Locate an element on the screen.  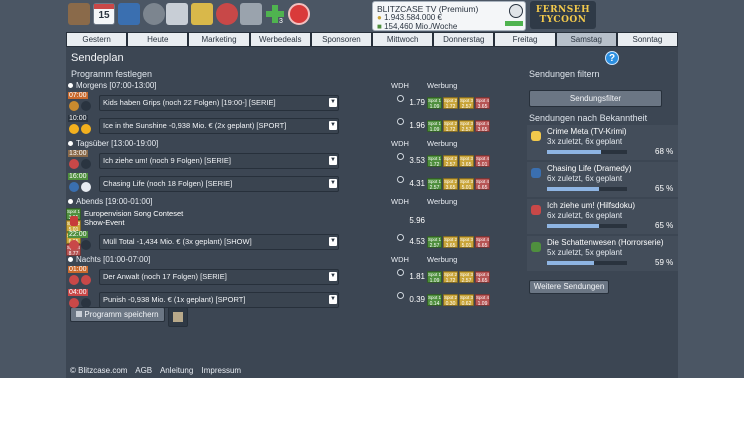
tab-5: Mittwoch is located at coordinates (403, 39).